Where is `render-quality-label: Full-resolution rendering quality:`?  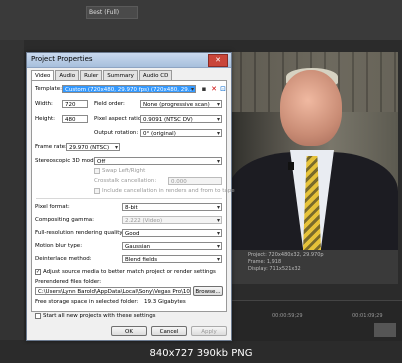
render-quality-label: Full-resolution rendering quality: is located at coordinates (80, 233).